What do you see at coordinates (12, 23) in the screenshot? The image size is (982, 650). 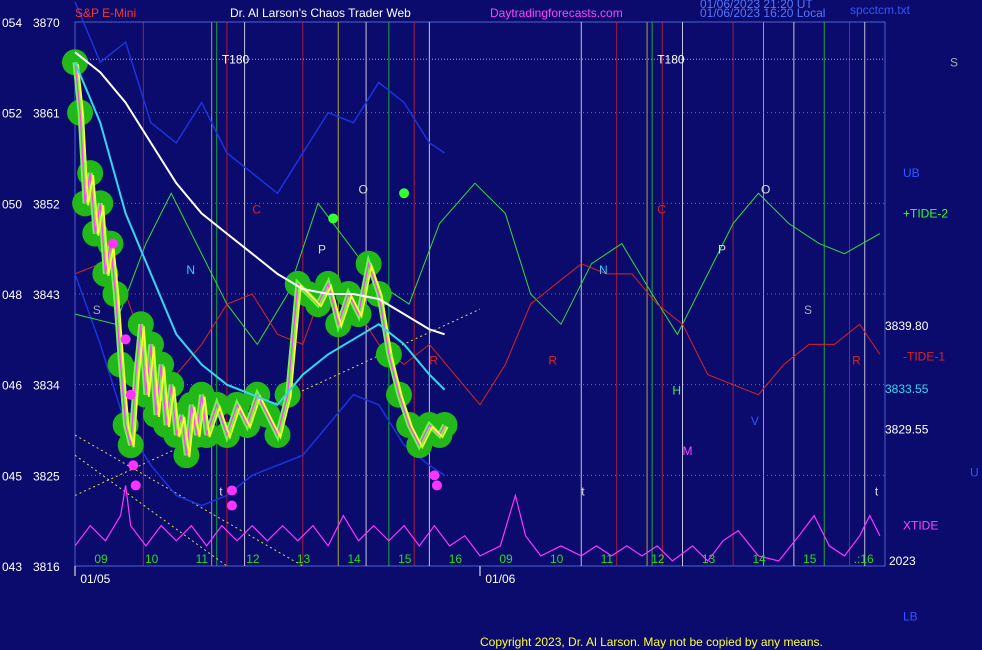 I see `y-tick-left: 054` at bounding box center [12, 23].